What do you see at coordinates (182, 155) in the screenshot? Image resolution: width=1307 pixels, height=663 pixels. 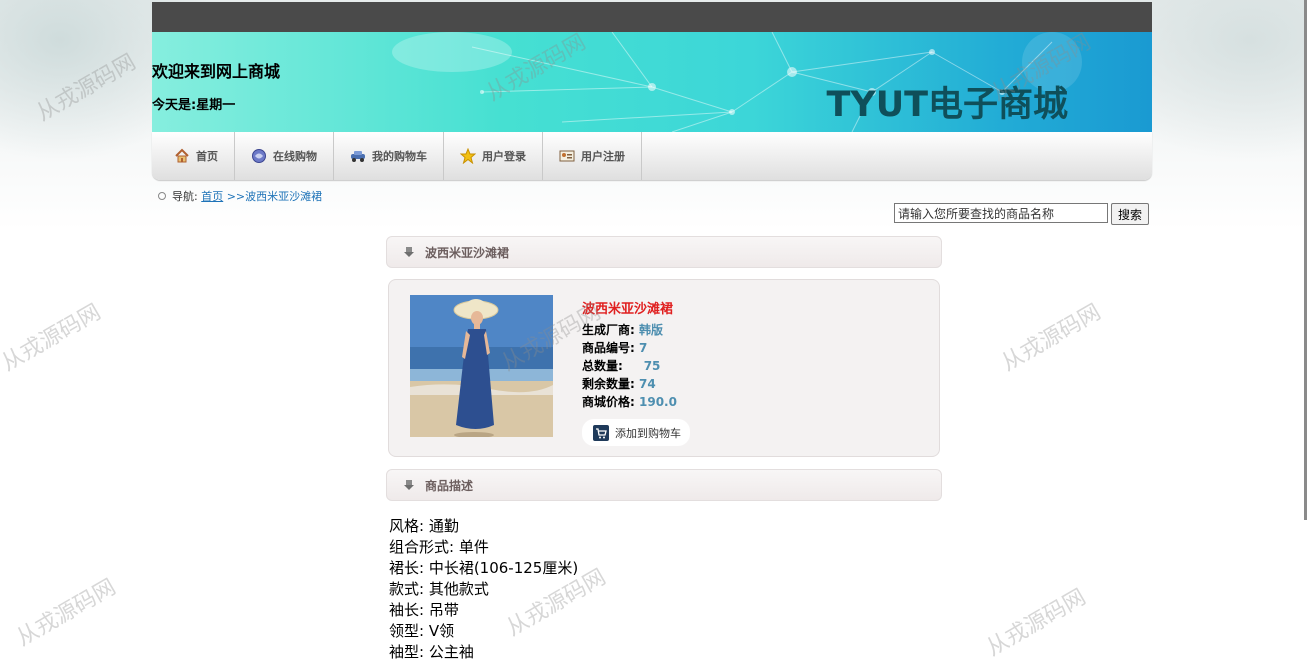 I see `home-icon` at bounding box center [182, 155].